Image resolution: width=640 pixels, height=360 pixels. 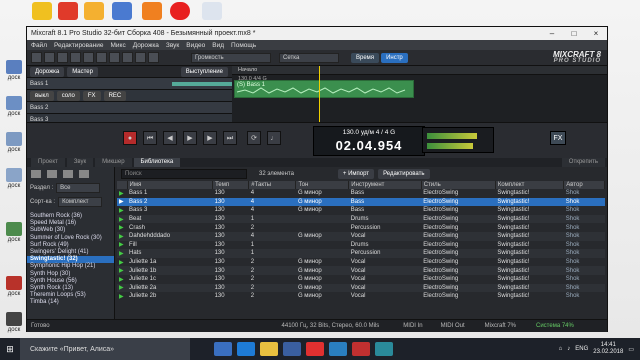 What do you see at coordinates (230, 138) in the screenshot?
I see `end-button: ⏭` at bounding box center [230, 138].